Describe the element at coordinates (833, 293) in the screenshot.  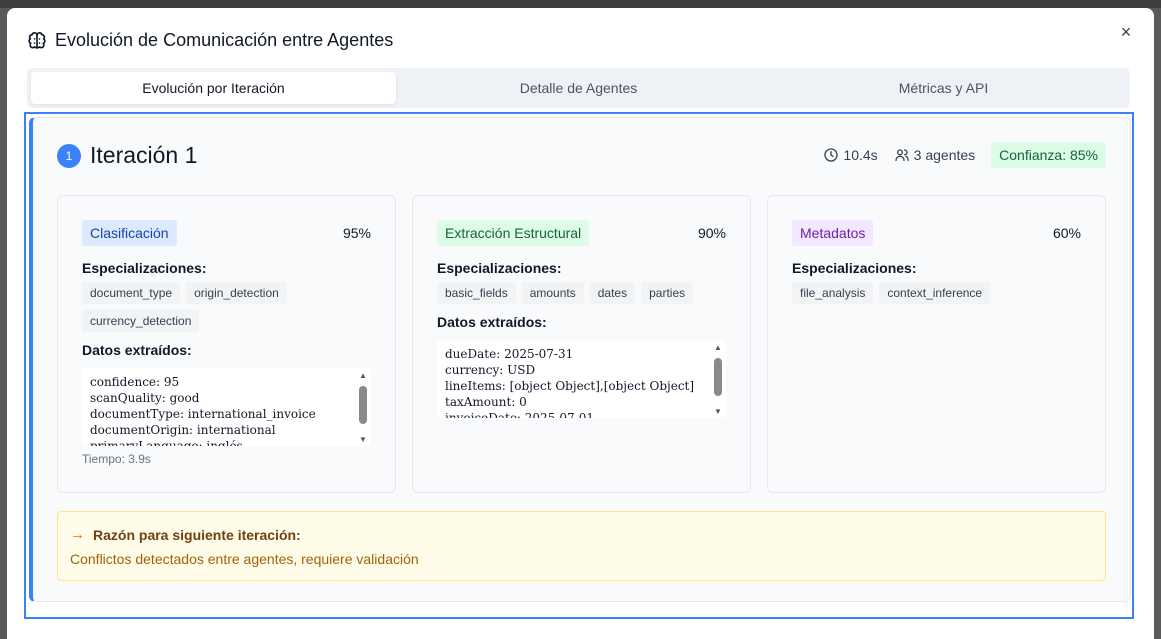
I see `specialization-chip: file_analysis` at that location.